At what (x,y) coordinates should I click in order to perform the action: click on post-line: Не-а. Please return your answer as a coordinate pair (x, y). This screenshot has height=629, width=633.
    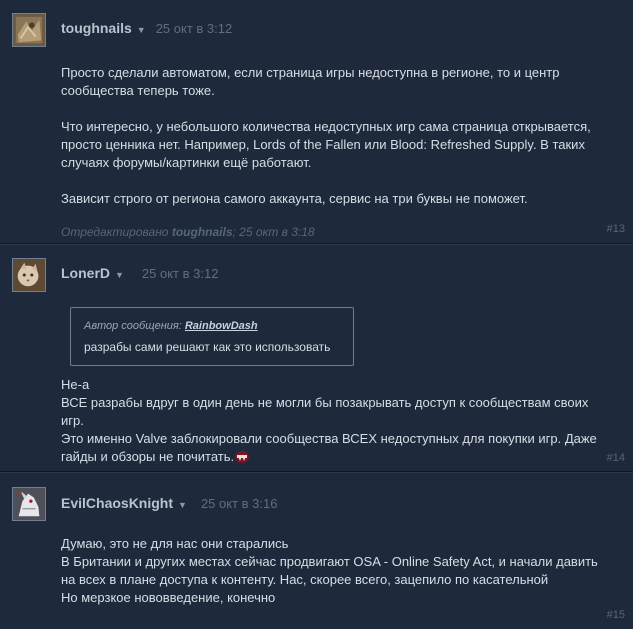
    Looking at the image, I should click on (75, 384).